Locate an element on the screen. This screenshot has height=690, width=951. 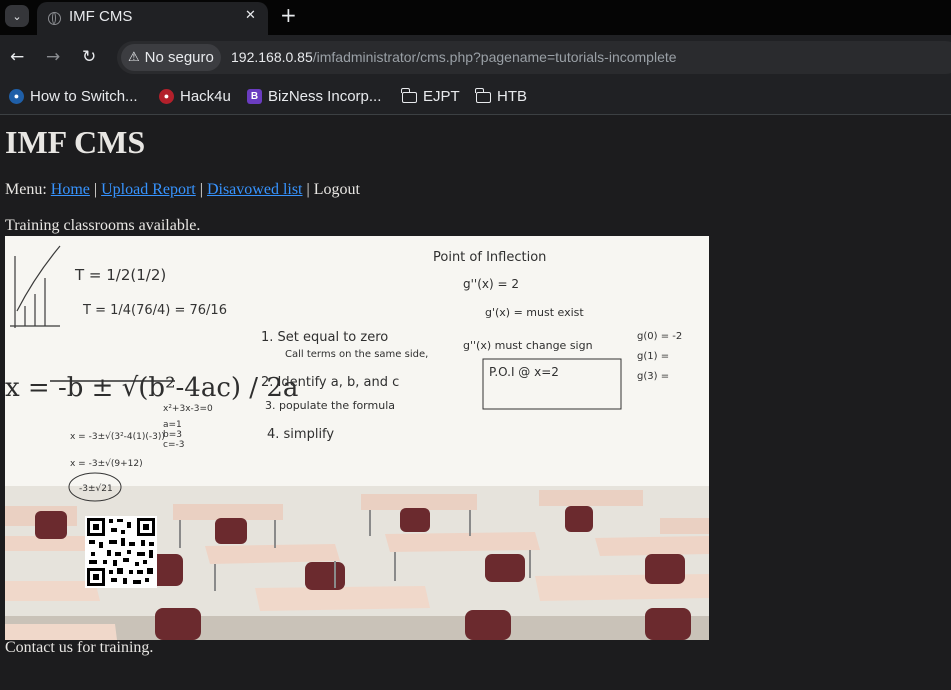
menu-link-disavowed-list: Disavowed list is located at coordinates (255, 189).